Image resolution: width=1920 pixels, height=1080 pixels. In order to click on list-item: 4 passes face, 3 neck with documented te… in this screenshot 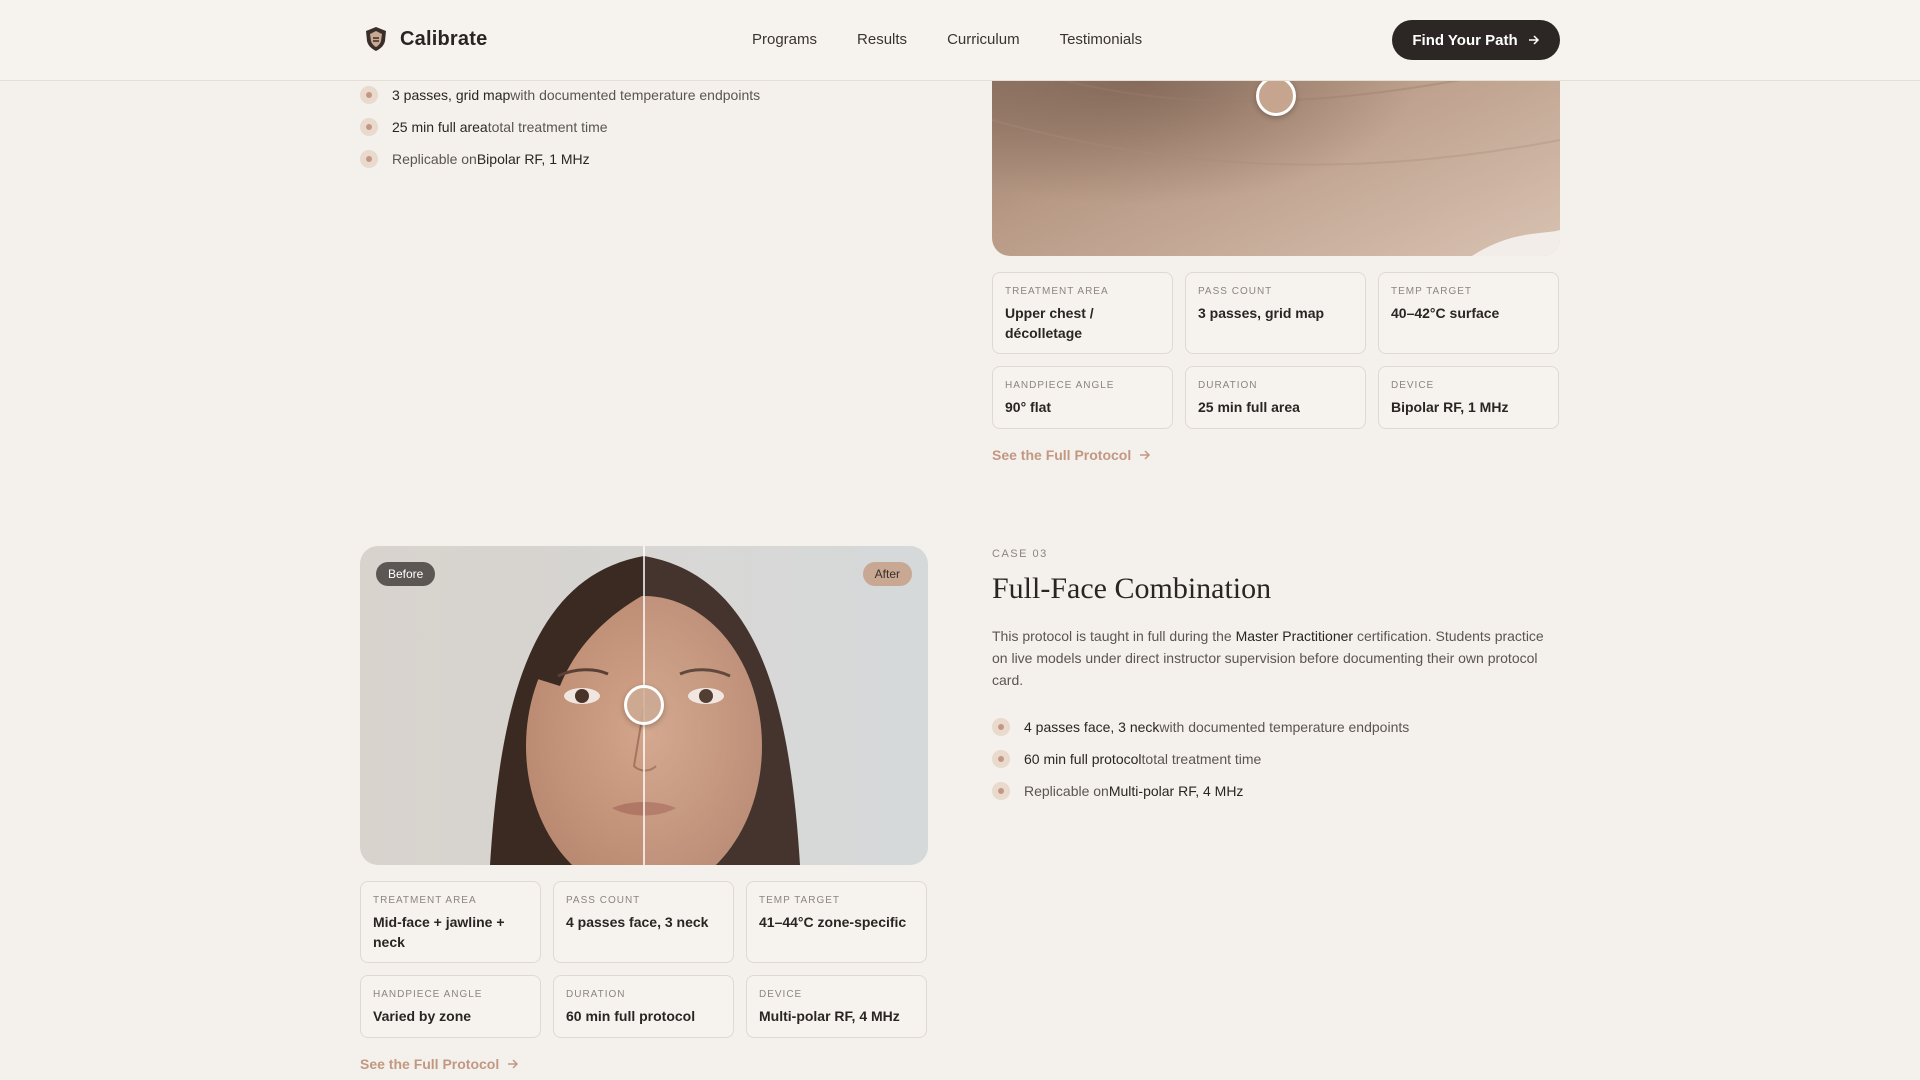, I will do `click(1200, 727)`.